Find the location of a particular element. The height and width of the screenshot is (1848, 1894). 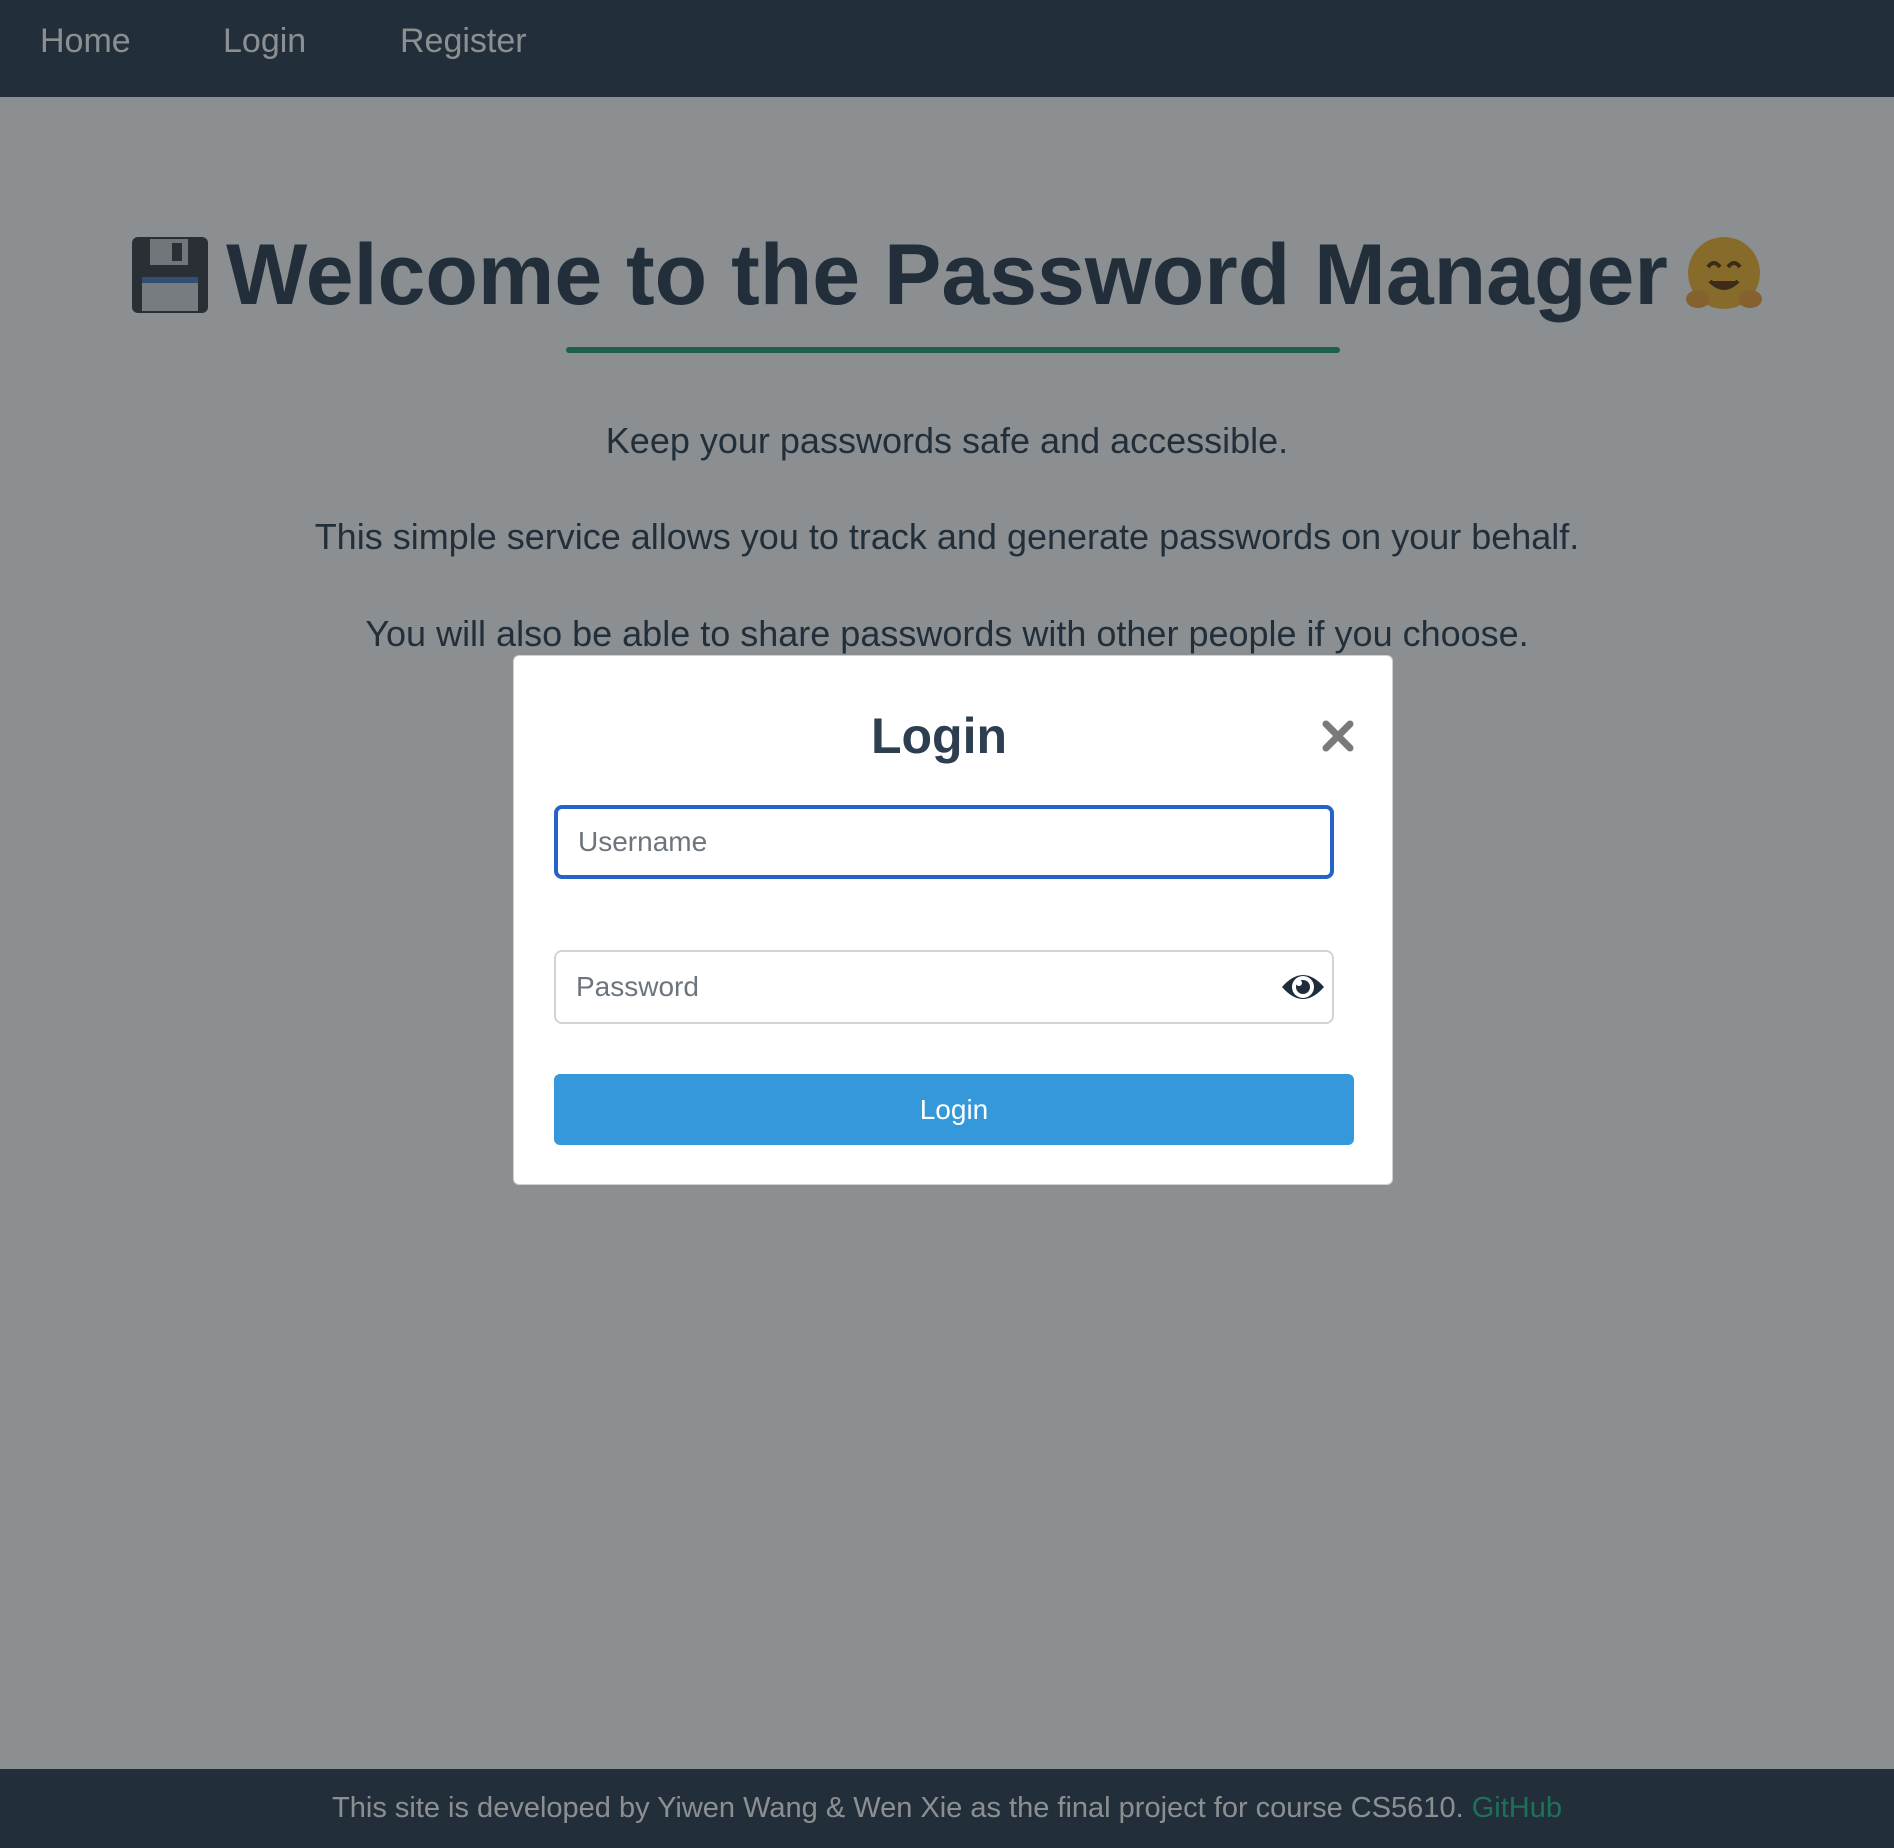

password-input is located at coordinates (944, 987).